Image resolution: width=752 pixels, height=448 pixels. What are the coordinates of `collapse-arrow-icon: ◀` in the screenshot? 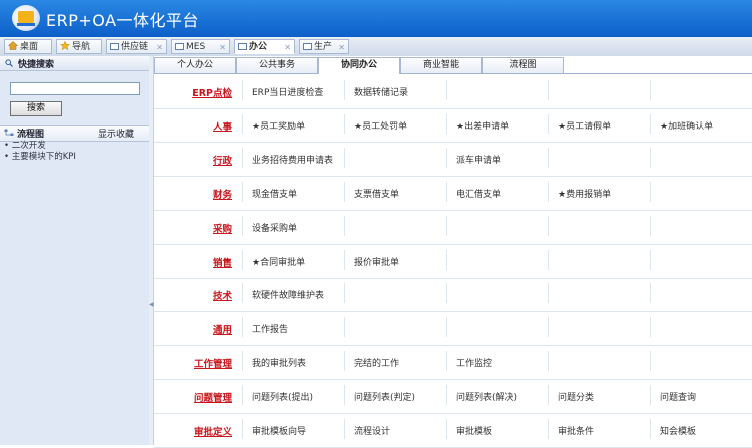 It's located at (151, 304).